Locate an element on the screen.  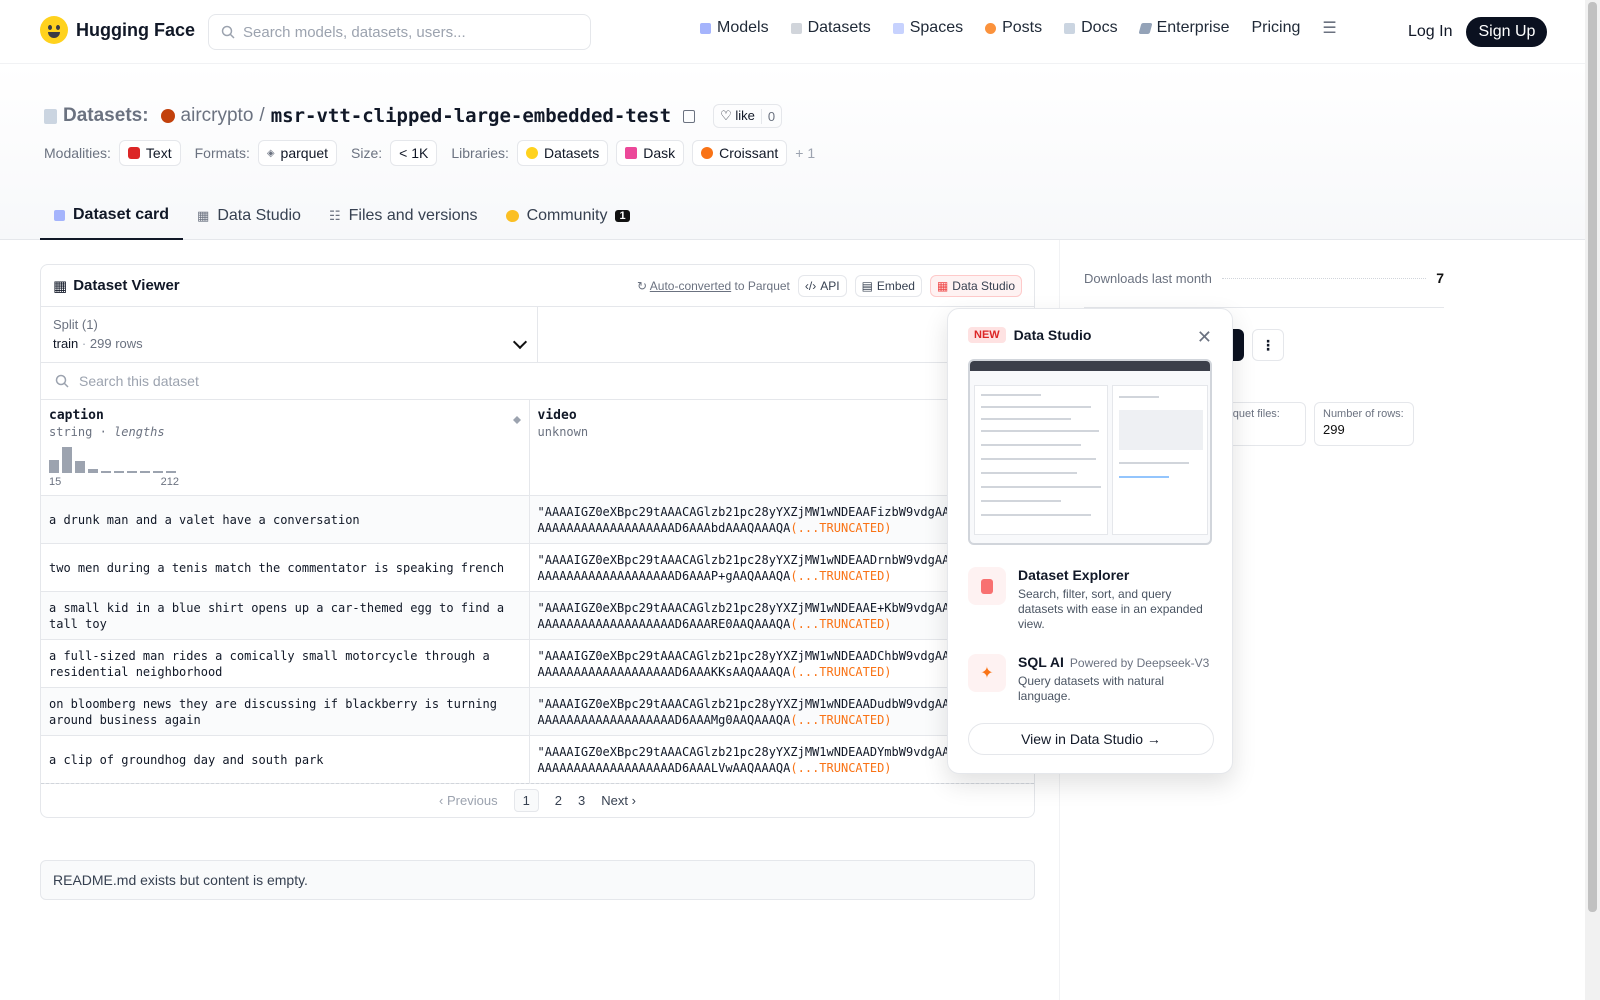
owner-avatar-icon is located at coordinates (167, 116).